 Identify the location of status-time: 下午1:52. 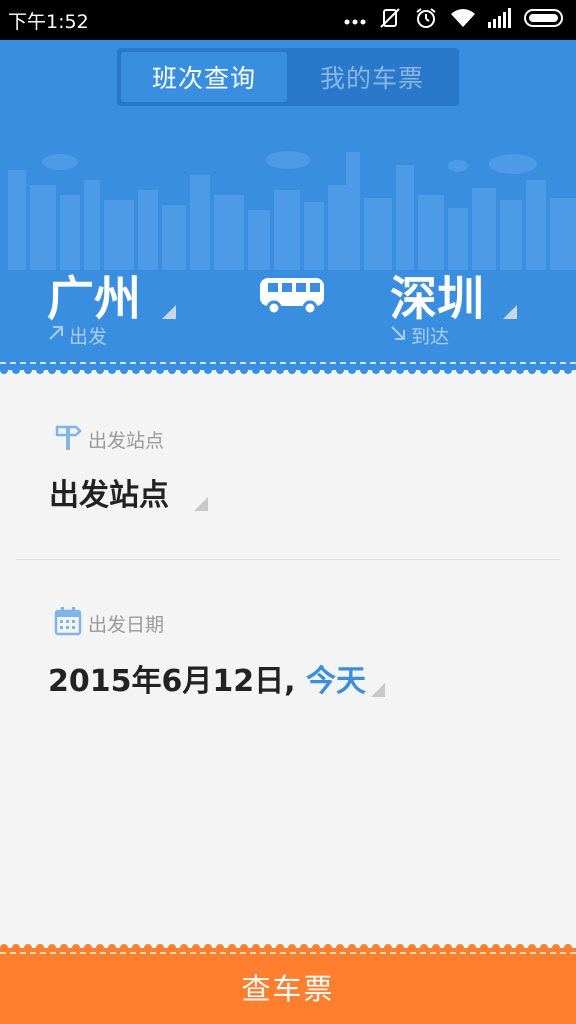
(48, 22).